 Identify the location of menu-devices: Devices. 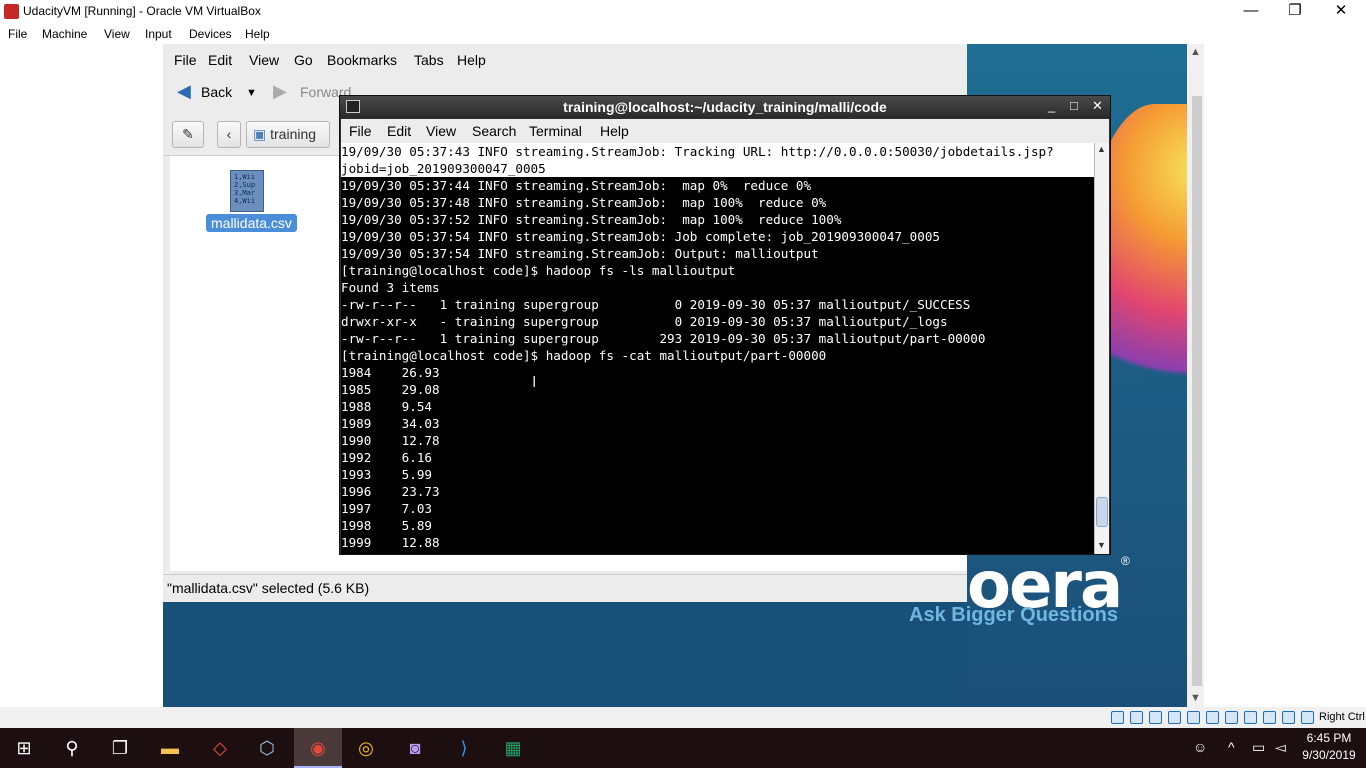
(210, 34).